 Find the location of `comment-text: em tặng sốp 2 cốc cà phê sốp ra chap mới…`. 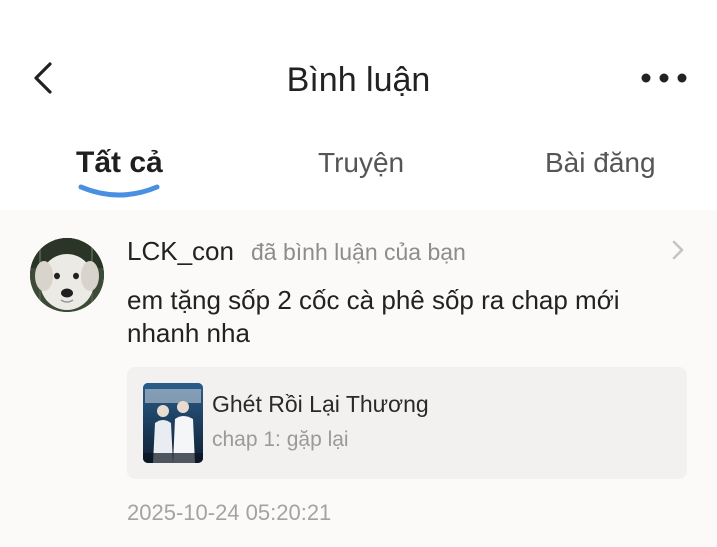

comment-text: em tặng sốp 2 cốc cà phê sốp ra chap mới… is located at coordinates (373, 316).